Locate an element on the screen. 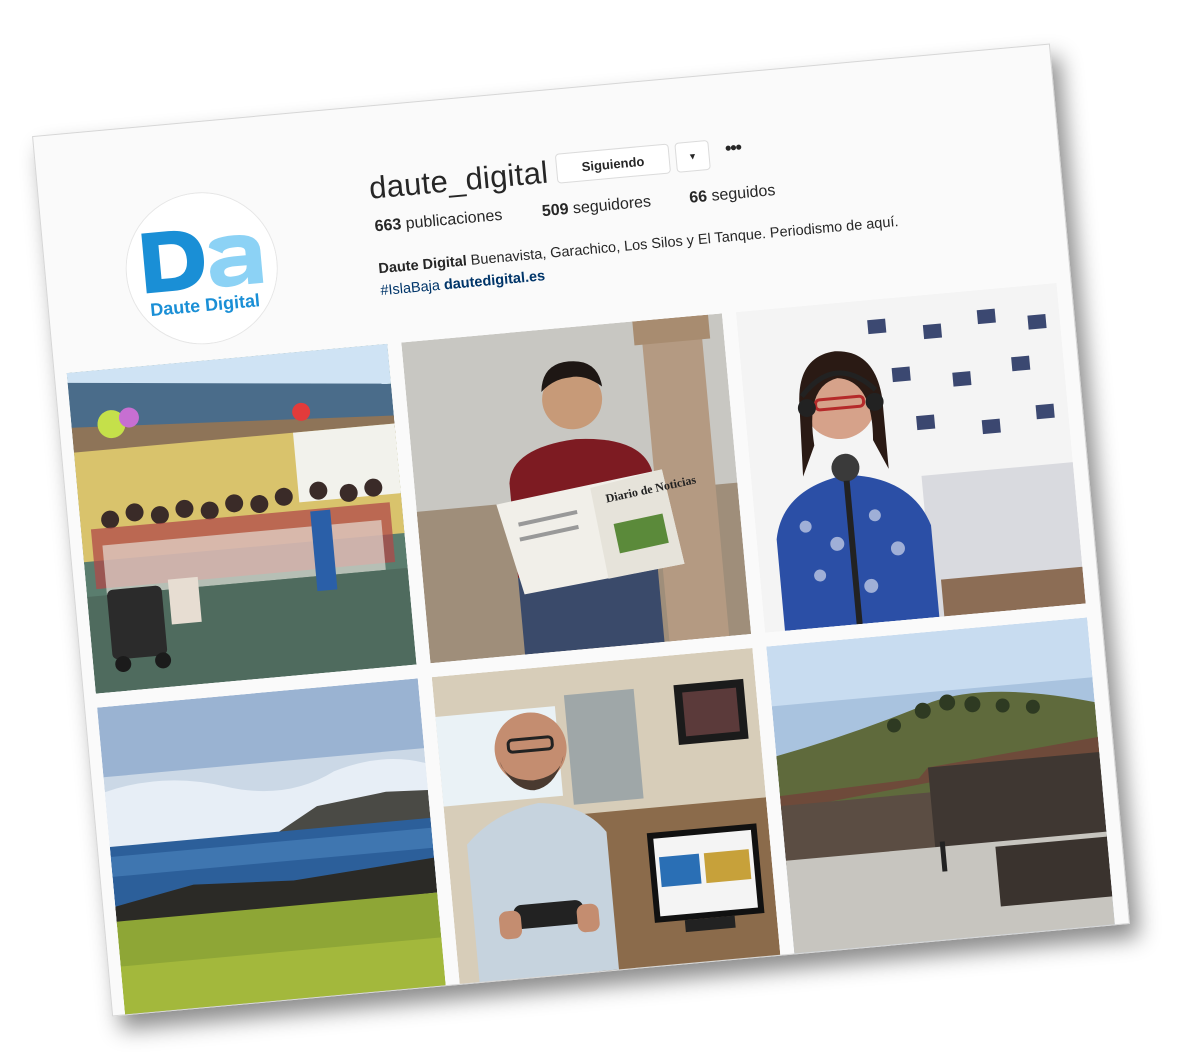  suggestions-dropdown-button: ▼ is located at coordinates (692, 156).